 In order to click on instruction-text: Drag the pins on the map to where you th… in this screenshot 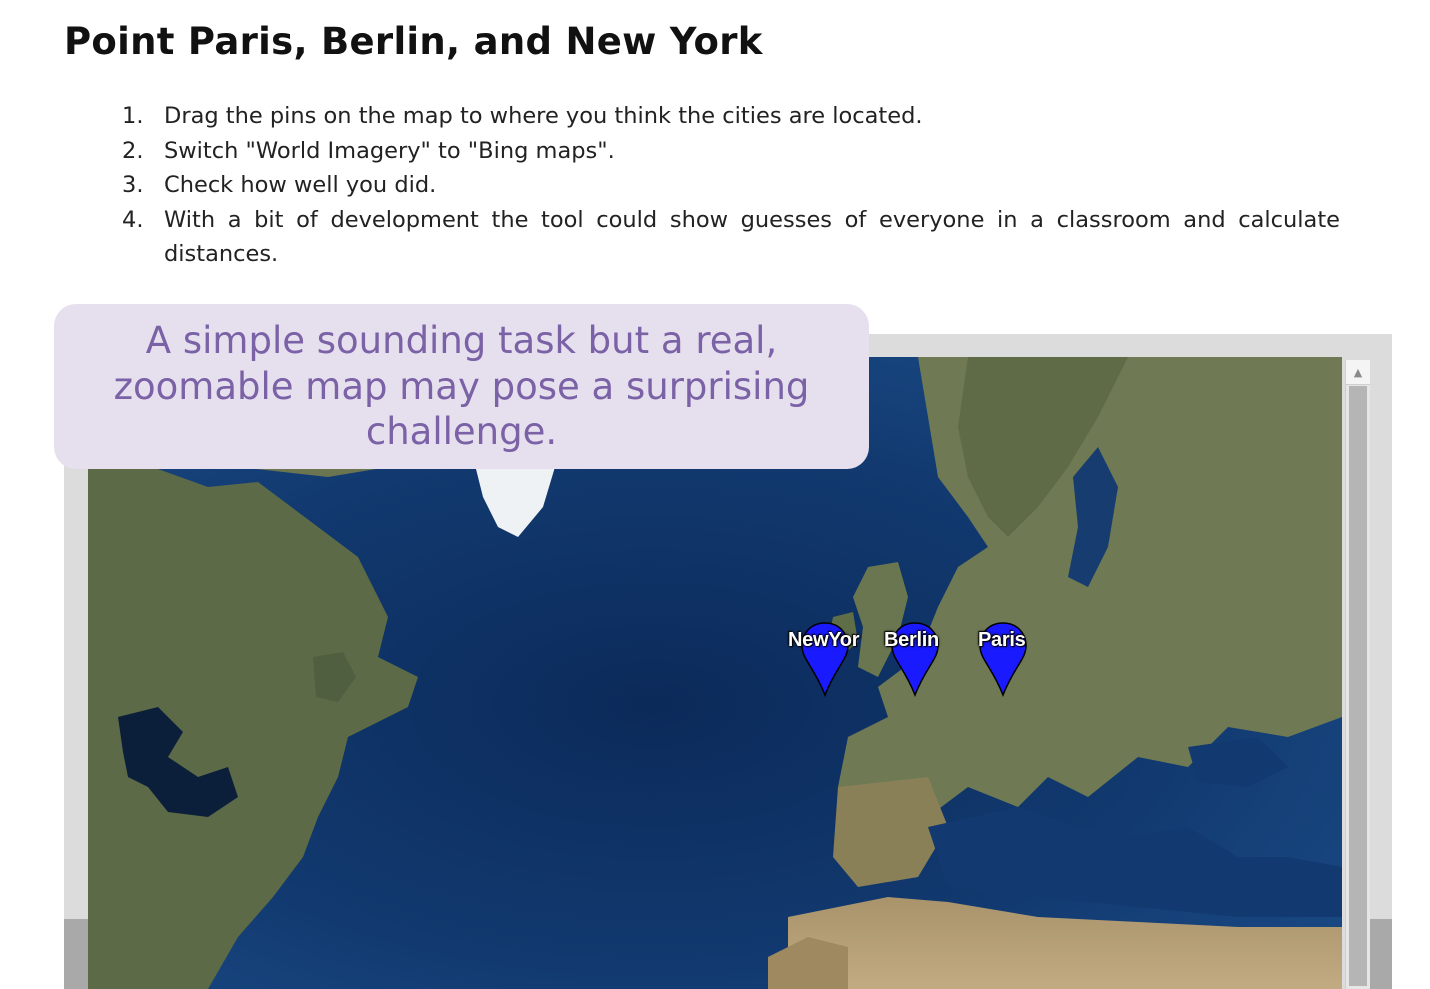, I will do `click(543, 116)`.